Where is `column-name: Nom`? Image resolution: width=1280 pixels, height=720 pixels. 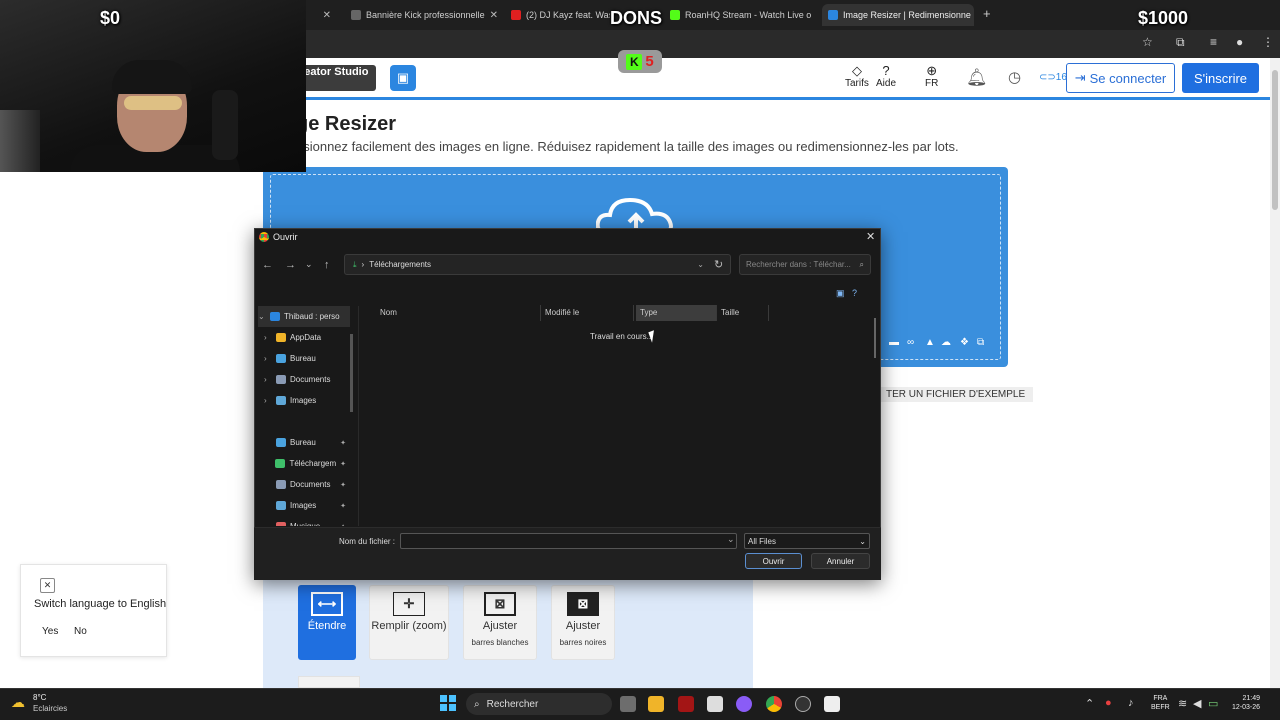 column-name: Nom is located at coordinates (388, 312).